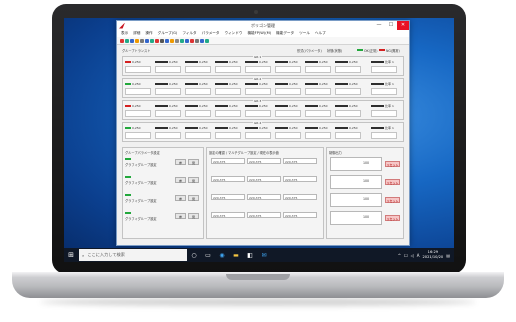  What do you see at coordinates (399, 255) in the screenshot?
I see `chevron-up-icon: ^` at bounding box center [399, 255].